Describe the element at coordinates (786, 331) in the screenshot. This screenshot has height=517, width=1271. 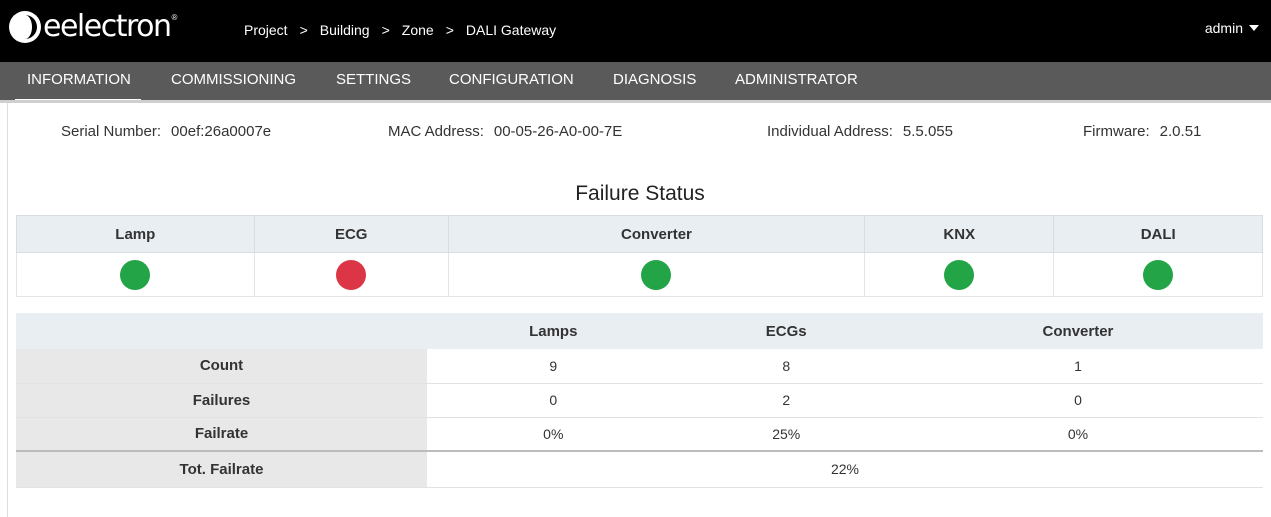
I see `stats-header-ecgs: ECGs` at that location.